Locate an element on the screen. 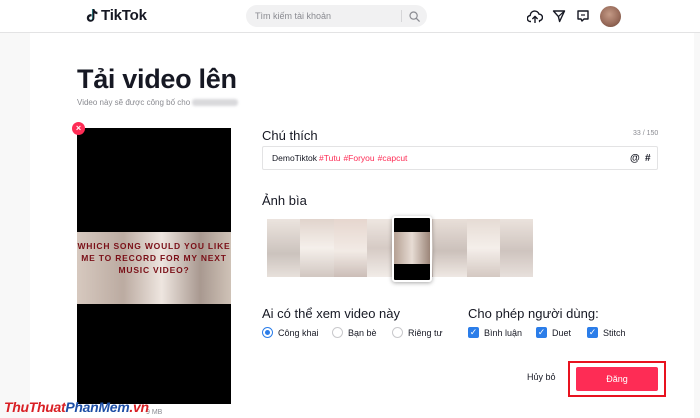  logo-text: TikTok is located at coordinates (124, 15).